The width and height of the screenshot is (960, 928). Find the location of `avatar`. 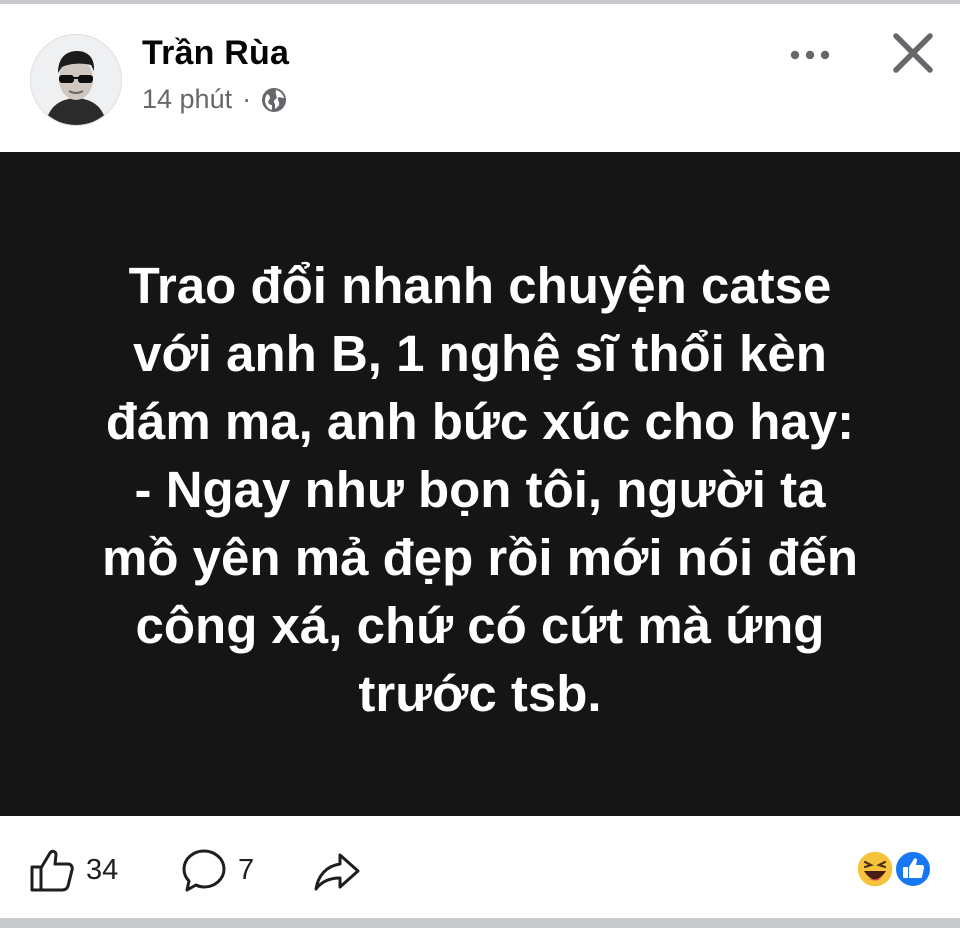

avatar is located at coordinates (76, 80).